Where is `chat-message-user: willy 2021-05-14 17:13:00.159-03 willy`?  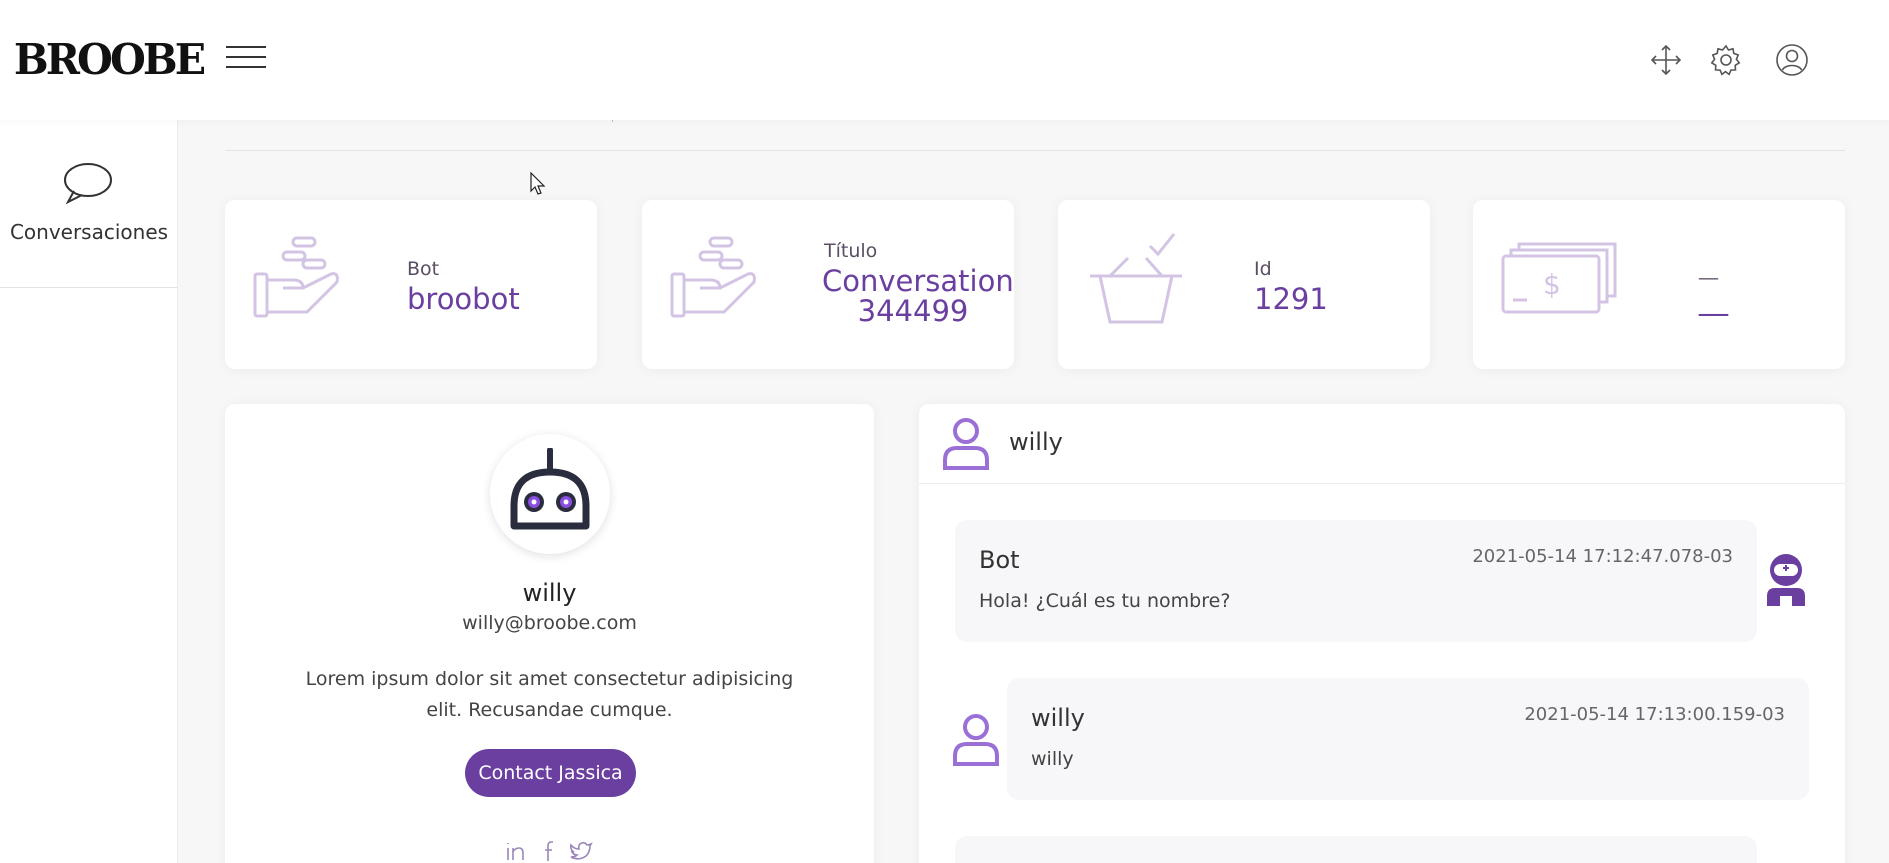
chat-message-user: willy 2021-05-14 17:13:00.159-03 willy is located at coordinates (1408, 739).